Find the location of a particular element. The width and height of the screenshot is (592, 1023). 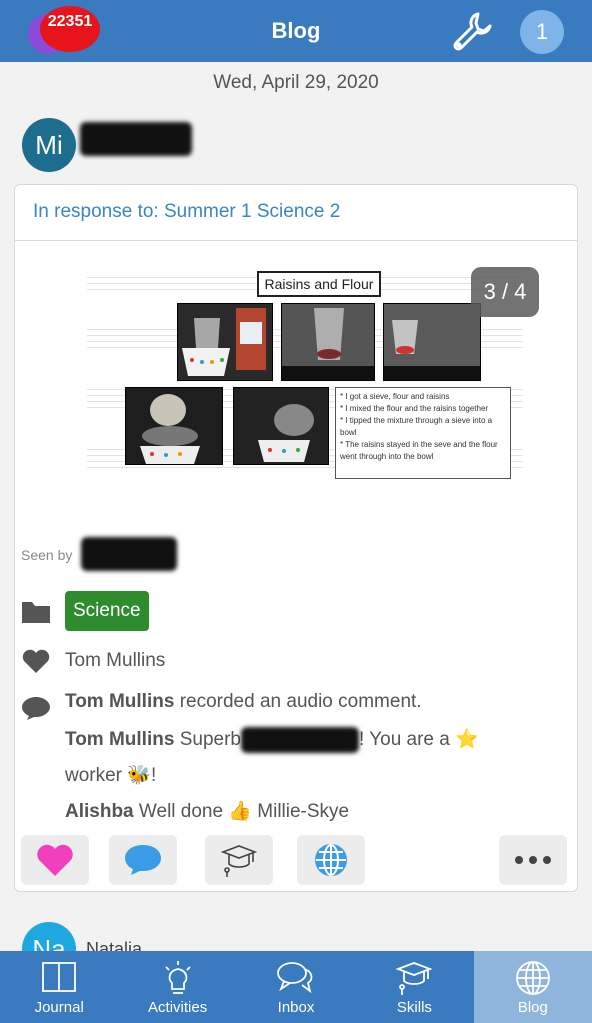

graduation-icon is located at coordinates (414, 978).